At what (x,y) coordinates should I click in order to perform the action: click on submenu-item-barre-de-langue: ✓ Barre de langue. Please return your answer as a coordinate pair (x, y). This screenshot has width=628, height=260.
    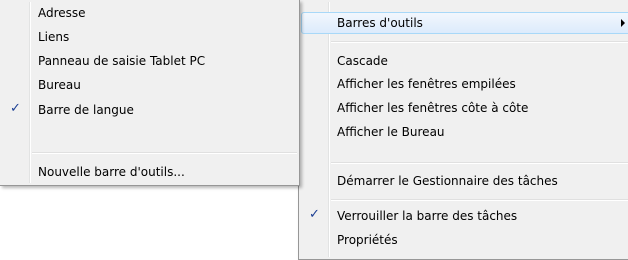
    Looking at the image, I should click on (149, 110).